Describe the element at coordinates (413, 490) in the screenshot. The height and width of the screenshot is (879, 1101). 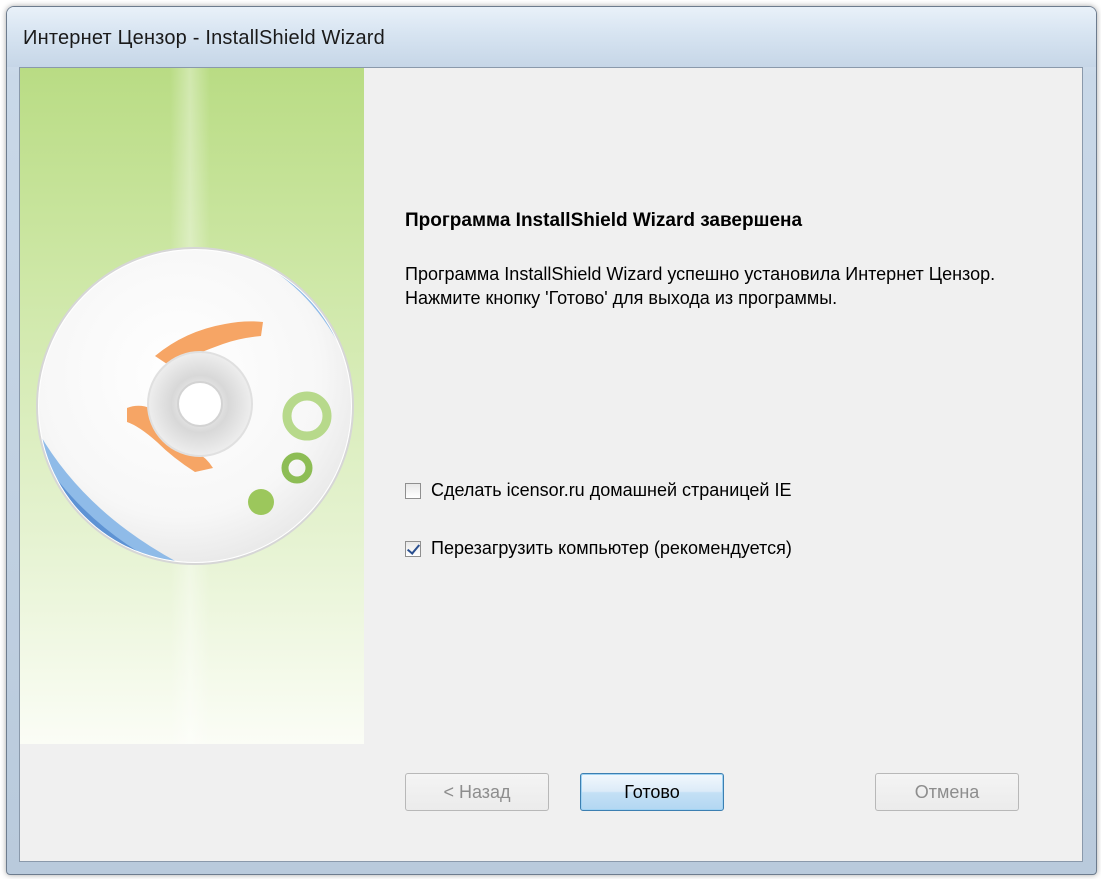
I see `homepage-checkbox` at that location.